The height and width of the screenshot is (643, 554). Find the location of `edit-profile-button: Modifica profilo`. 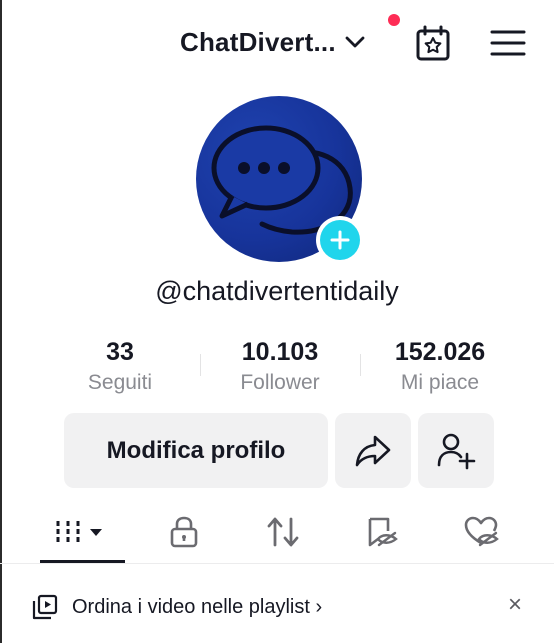

edit-profile-button: Modifica profilo is located at coordinates (196, 450).